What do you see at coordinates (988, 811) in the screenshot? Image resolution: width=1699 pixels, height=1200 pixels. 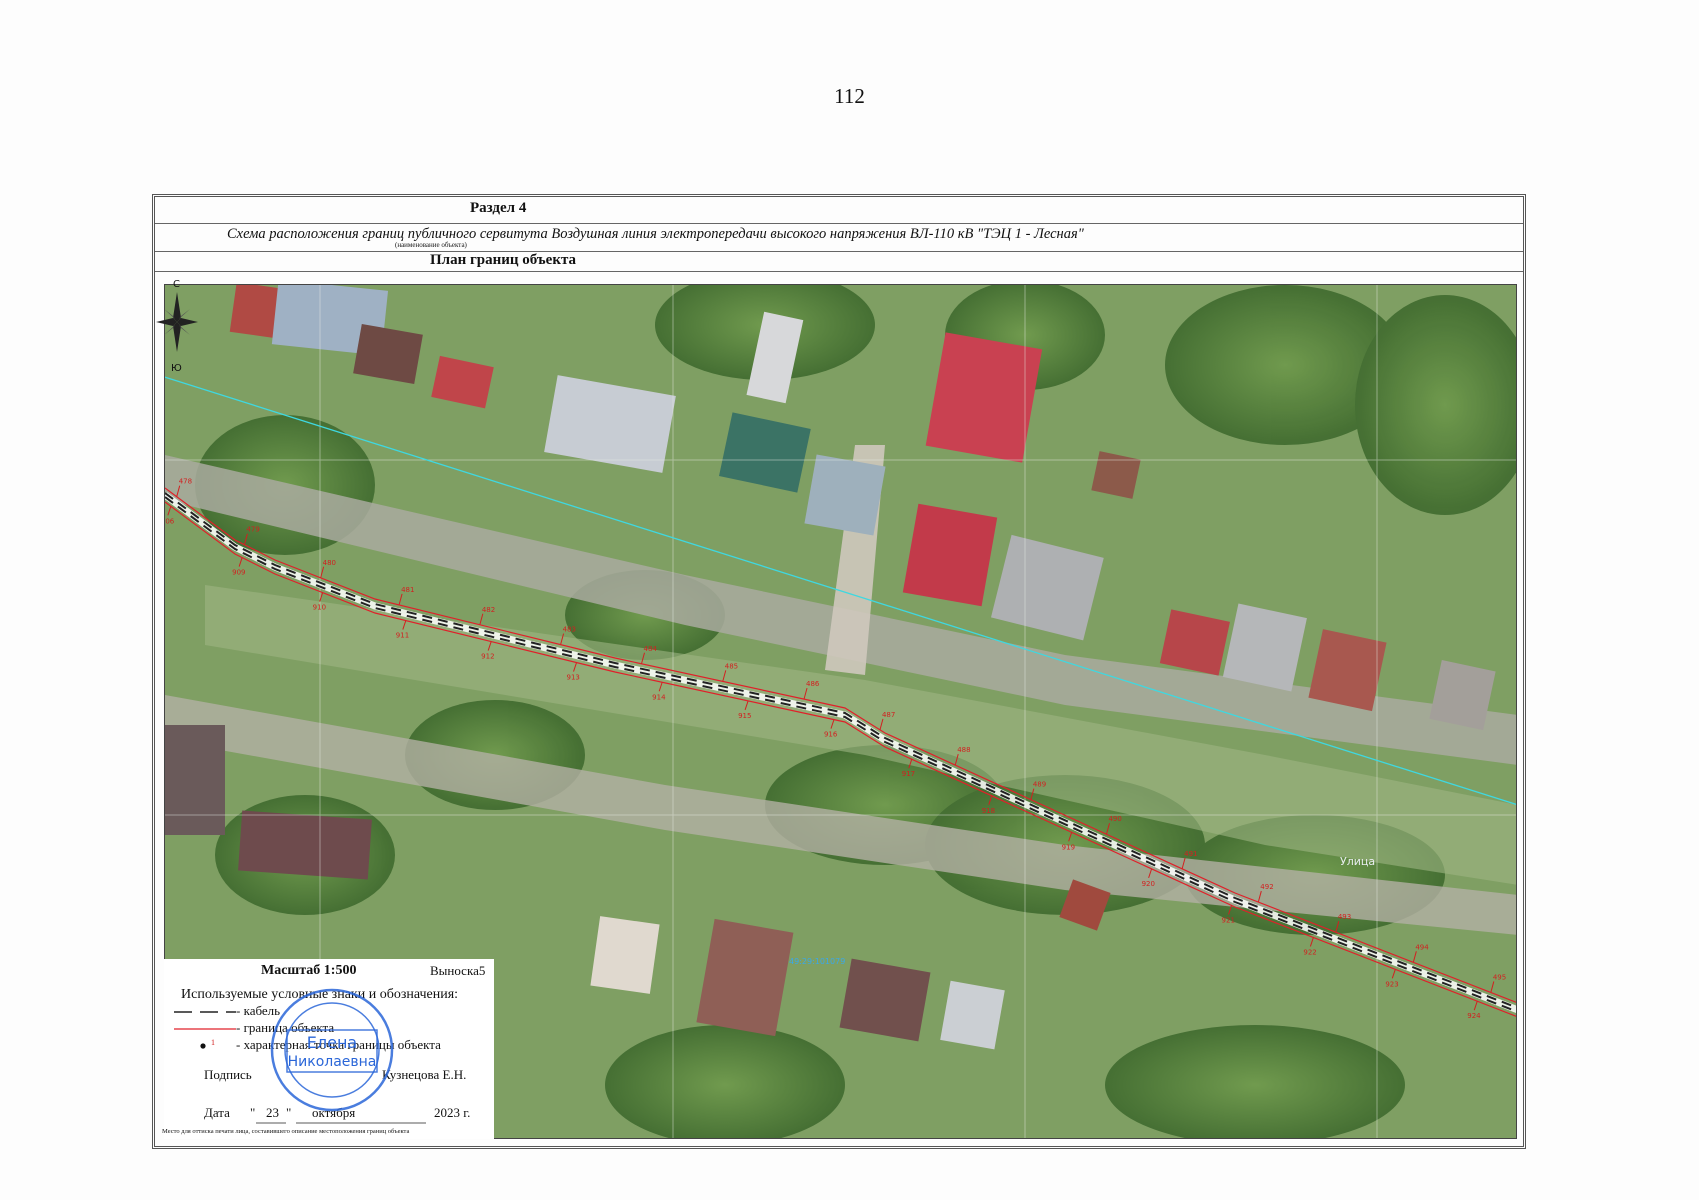 I see `boundary-point-label: 918` at bounding box center [988, 811].